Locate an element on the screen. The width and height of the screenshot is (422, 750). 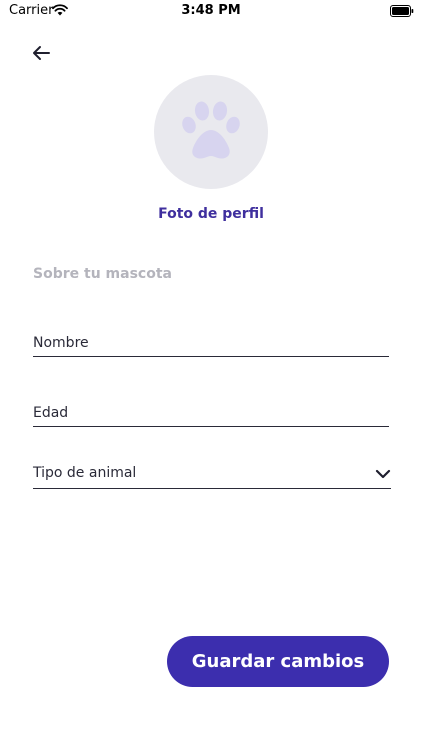
animal-type-select: Tipo de animal is located at coordinates (212, 477).